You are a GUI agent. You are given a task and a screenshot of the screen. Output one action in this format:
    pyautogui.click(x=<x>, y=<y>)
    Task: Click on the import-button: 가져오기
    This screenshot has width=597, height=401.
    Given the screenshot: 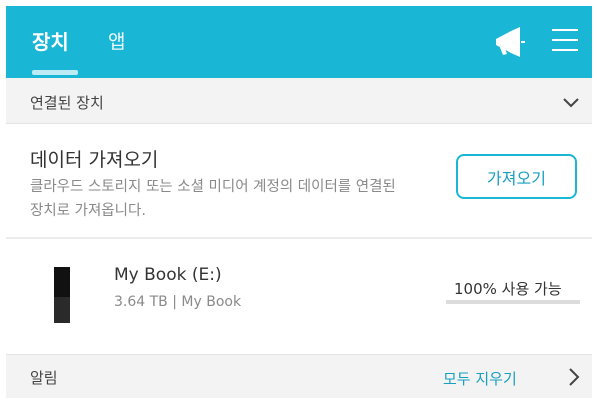 What is the action you would take?
    pyautogui.click(x=516, y=176)
    